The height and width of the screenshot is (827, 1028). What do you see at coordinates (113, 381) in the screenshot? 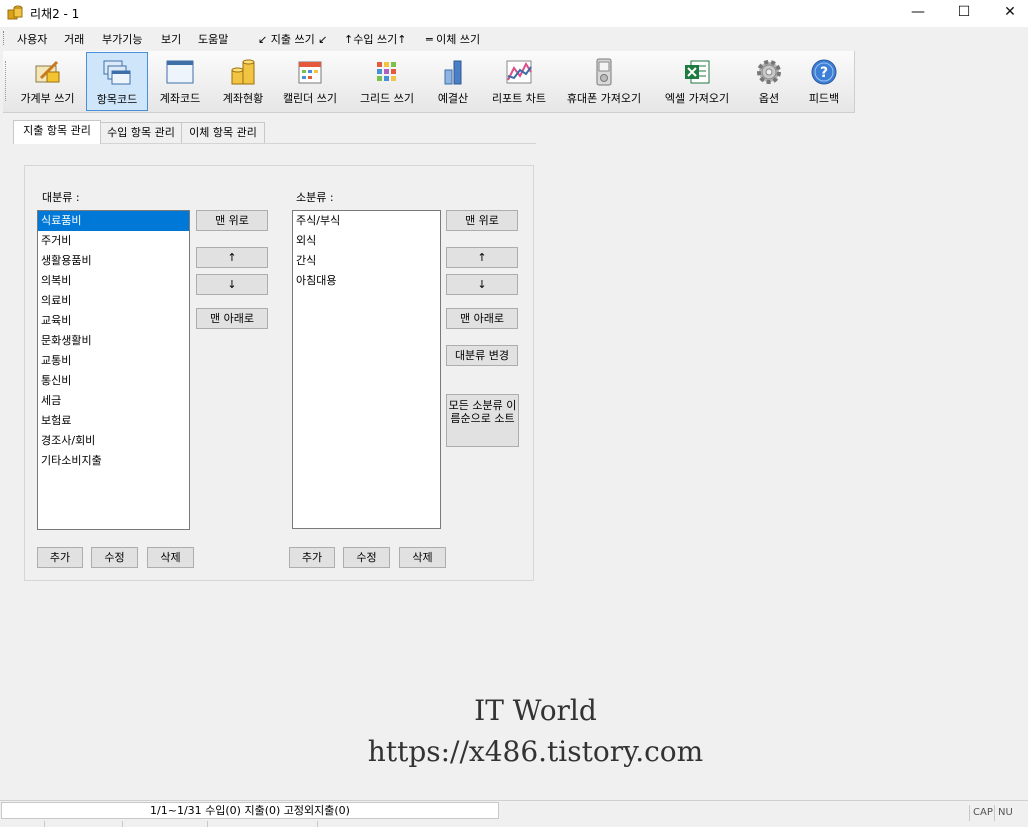
I see `list-item: 통신비` at bounding box center [113, 381].